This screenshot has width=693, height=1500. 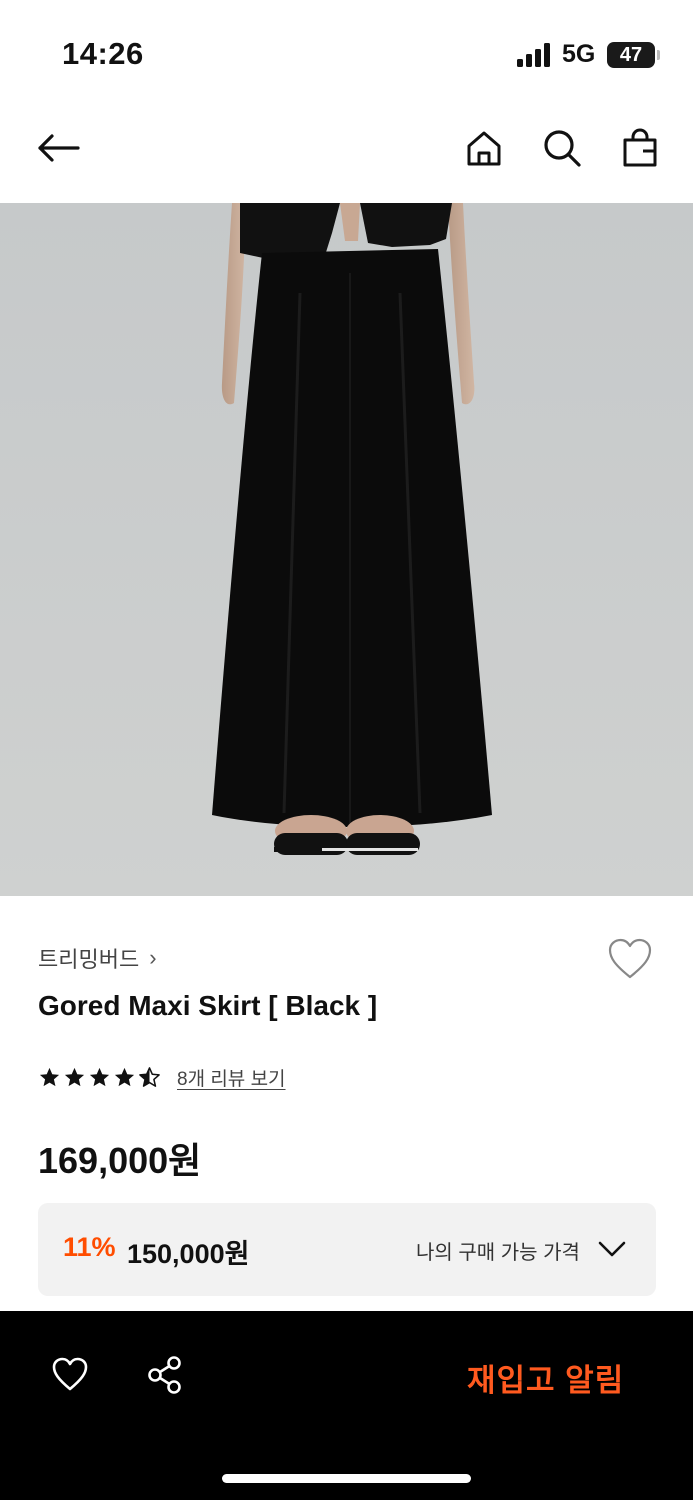 I want to click on chevron-right-icon: ›, so click(x=153, y=957).